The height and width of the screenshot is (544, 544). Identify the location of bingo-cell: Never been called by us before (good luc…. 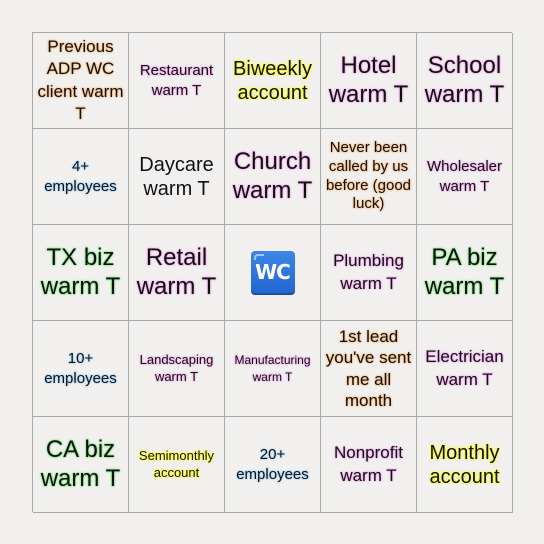
(369, 177).